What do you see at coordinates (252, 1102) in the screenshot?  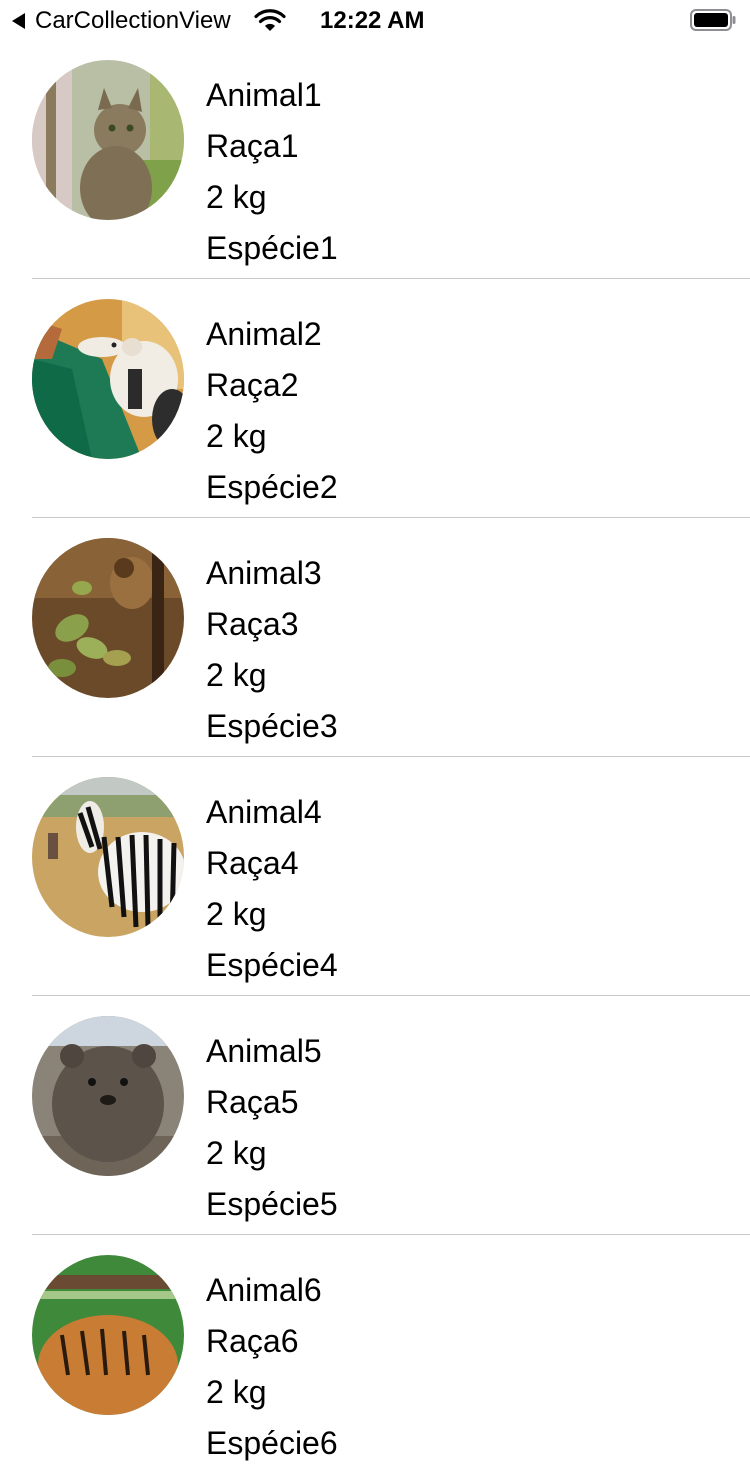 I see `animal-breed: Raça5` at bounding box center [252, 1102].